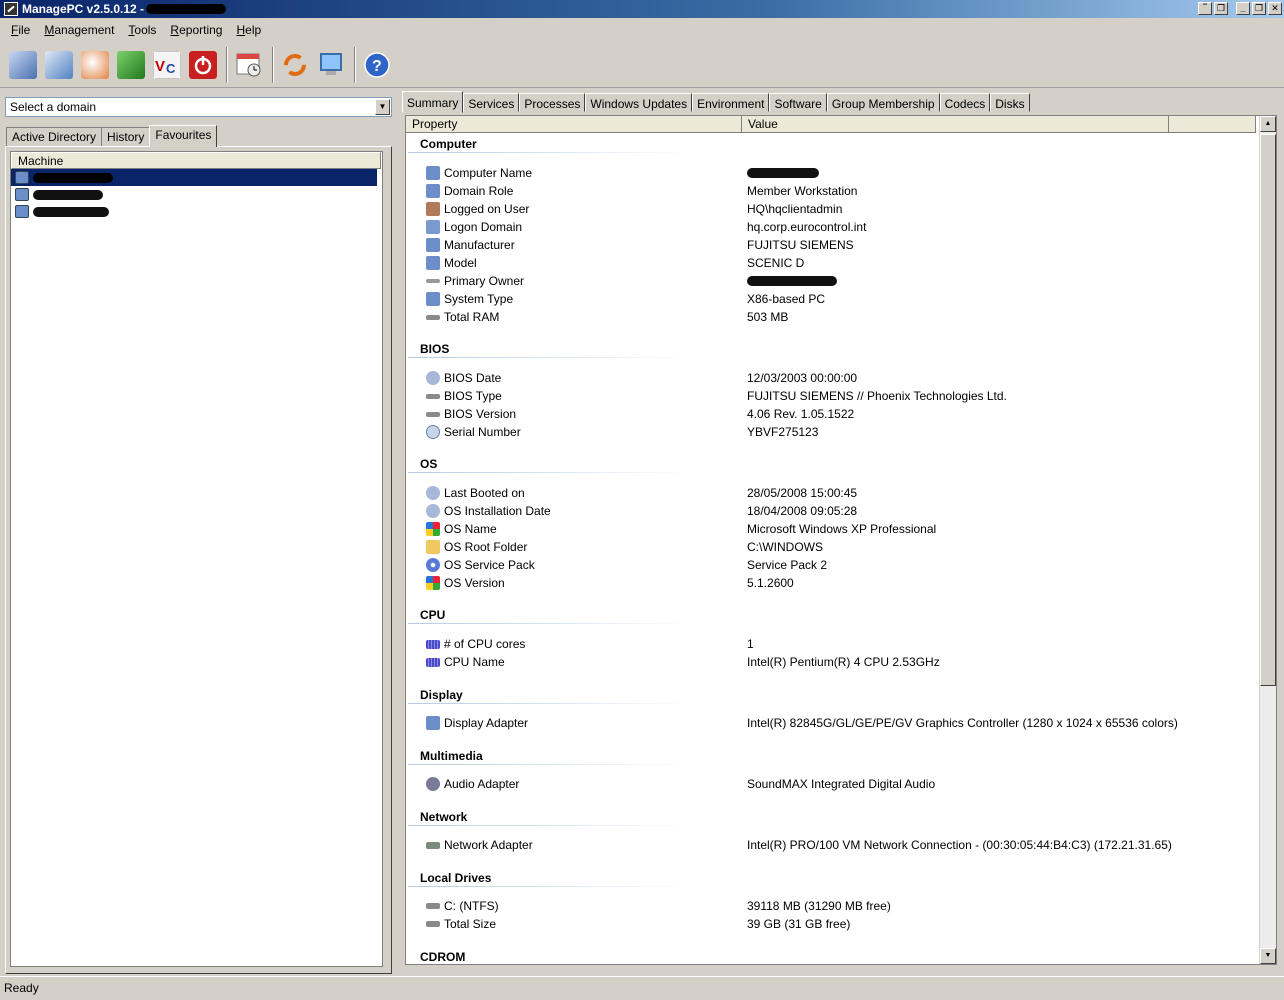  I want to click on prop-row-drive-c: C: (NTFS) 39118 MB (31290 MB free), so click(836, 906).